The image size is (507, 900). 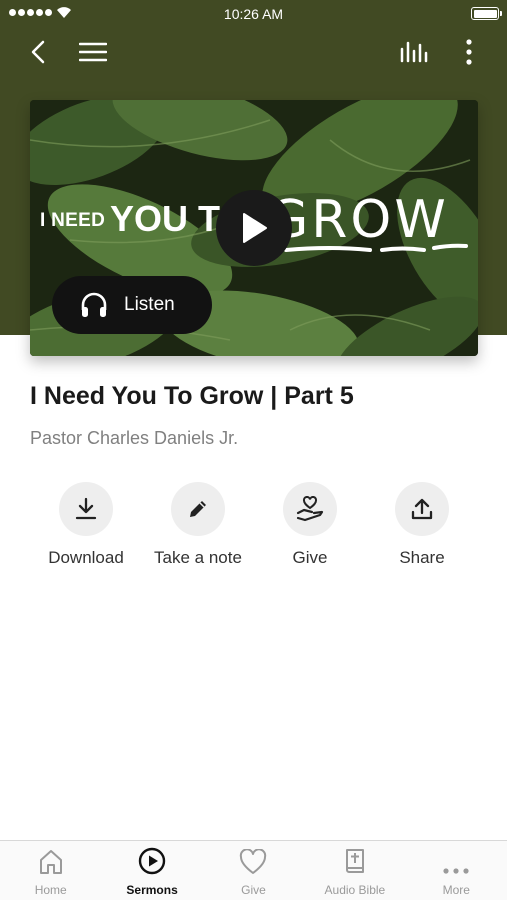 What do you see at coordinates (198, 557) in the screenshot?
I see `take-note-label: Take a note` at bounding box center [198, 557].